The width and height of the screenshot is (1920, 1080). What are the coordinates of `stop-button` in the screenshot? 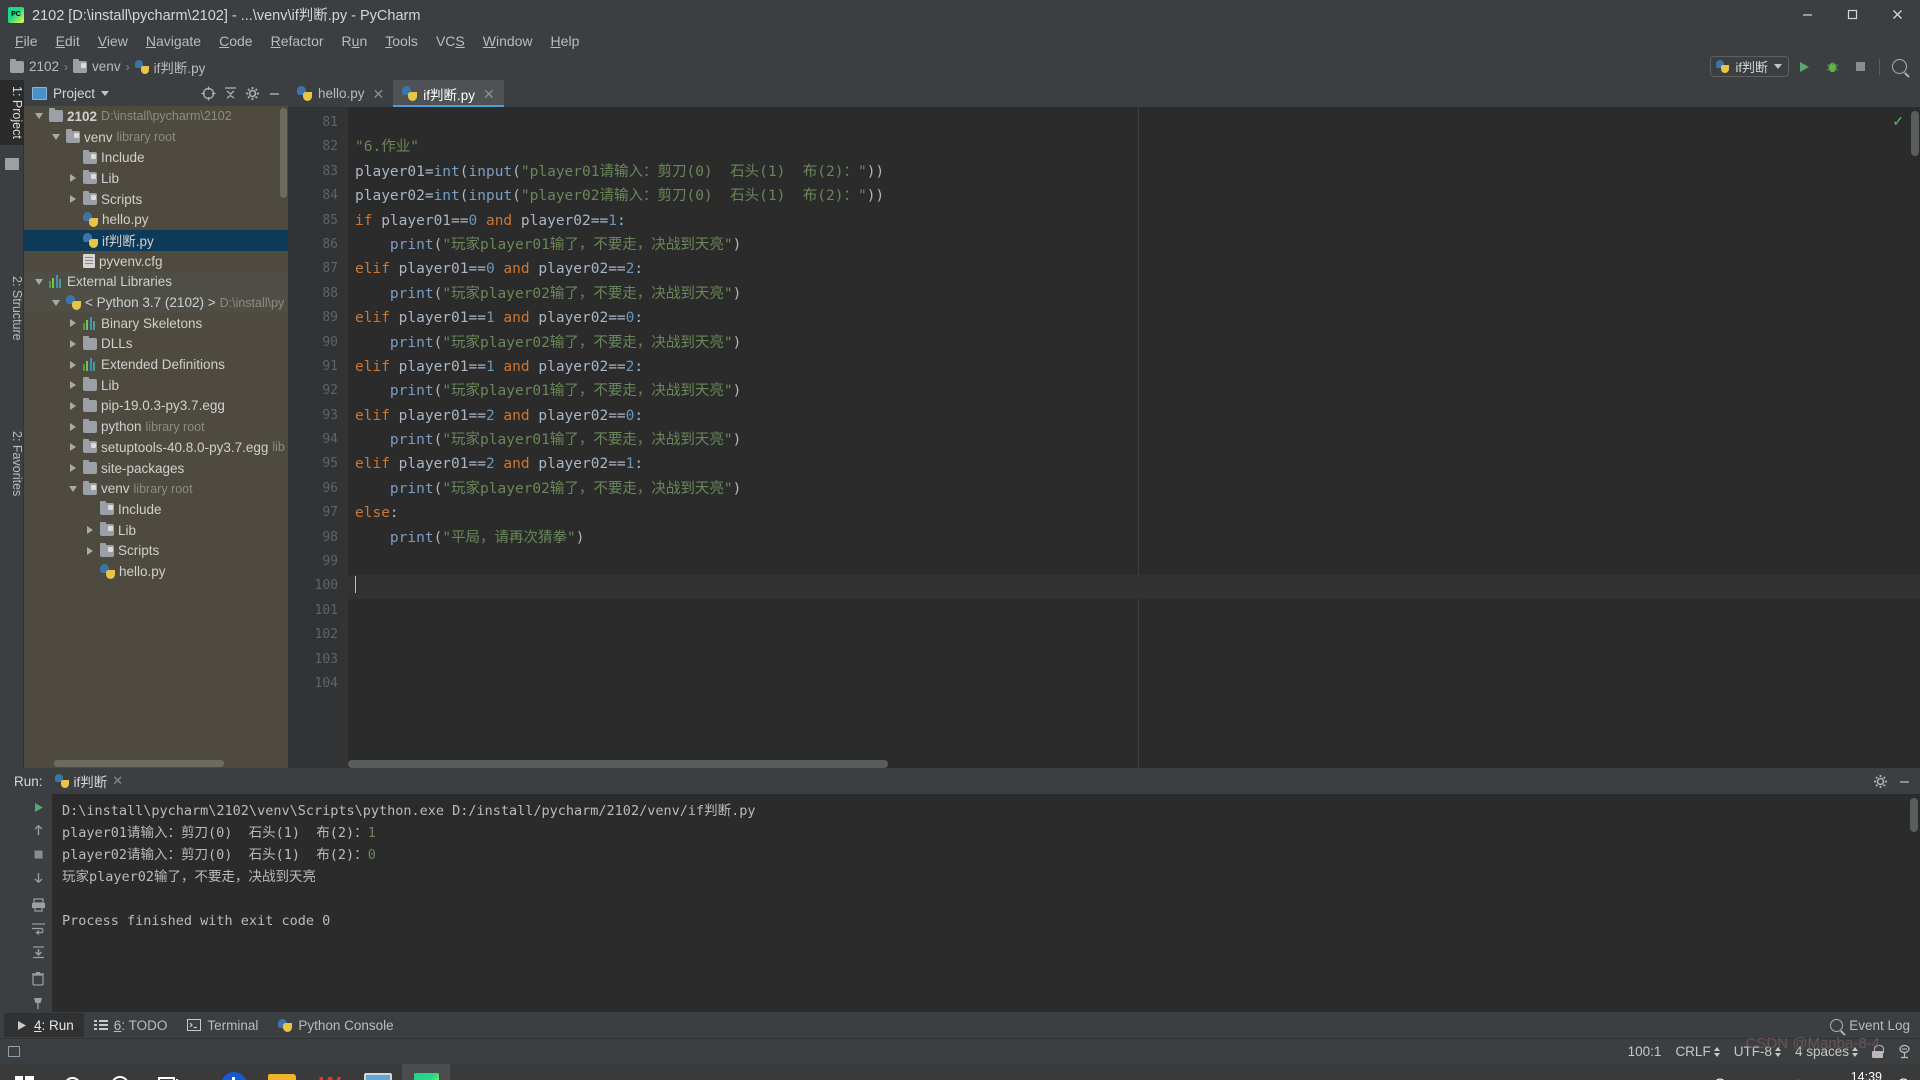 It's located at (1860, 67).